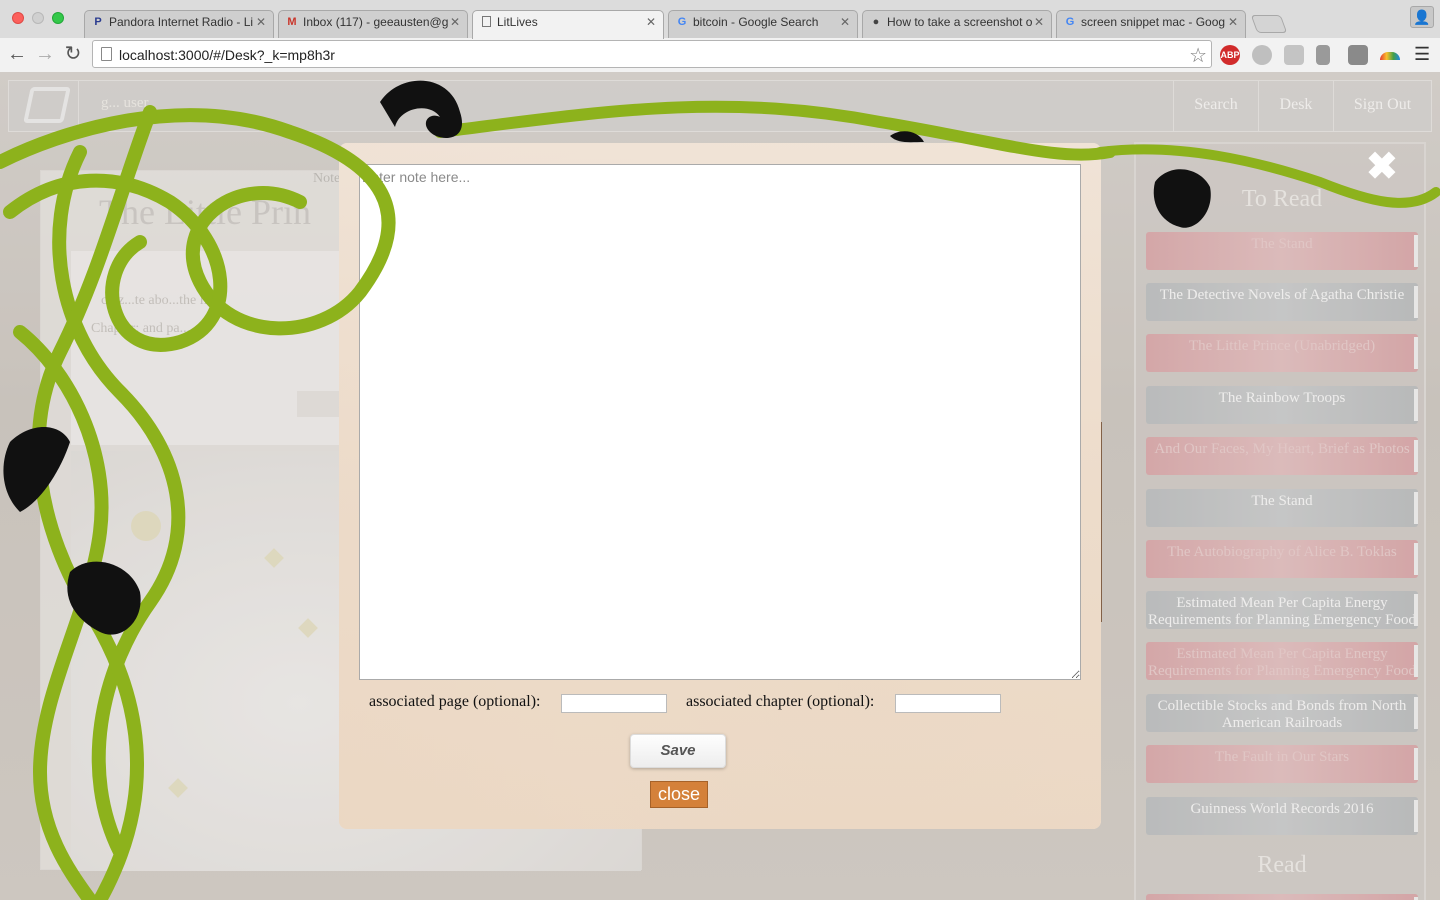  I want to click on reload-icon: ↻, so click(73, 54).